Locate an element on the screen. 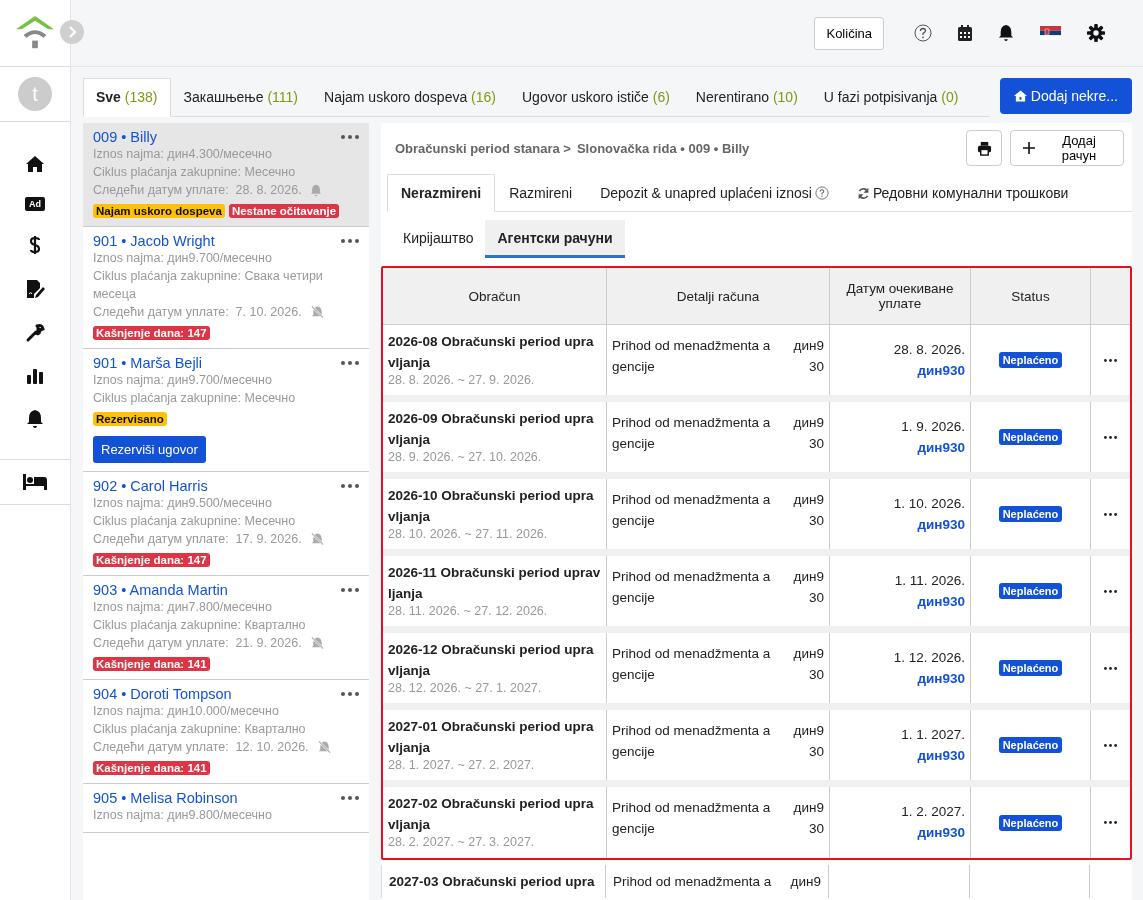  unit-card: 901 • Jacob Wright Iznos najma: дин9.700/месечно Ciklus plaćanja zakupnine: Свака четири месеца Следећи датум уплате: 7. 10. 2026. Kašnjenje dana: 147 is located at coordinates (226, 288).